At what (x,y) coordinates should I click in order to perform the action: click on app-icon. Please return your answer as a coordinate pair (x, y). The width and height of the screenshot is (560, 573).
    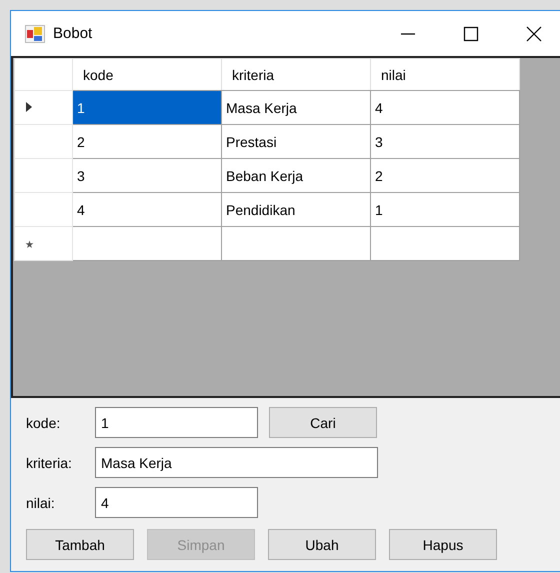
    Looking at the image, I should click on (35, 33).